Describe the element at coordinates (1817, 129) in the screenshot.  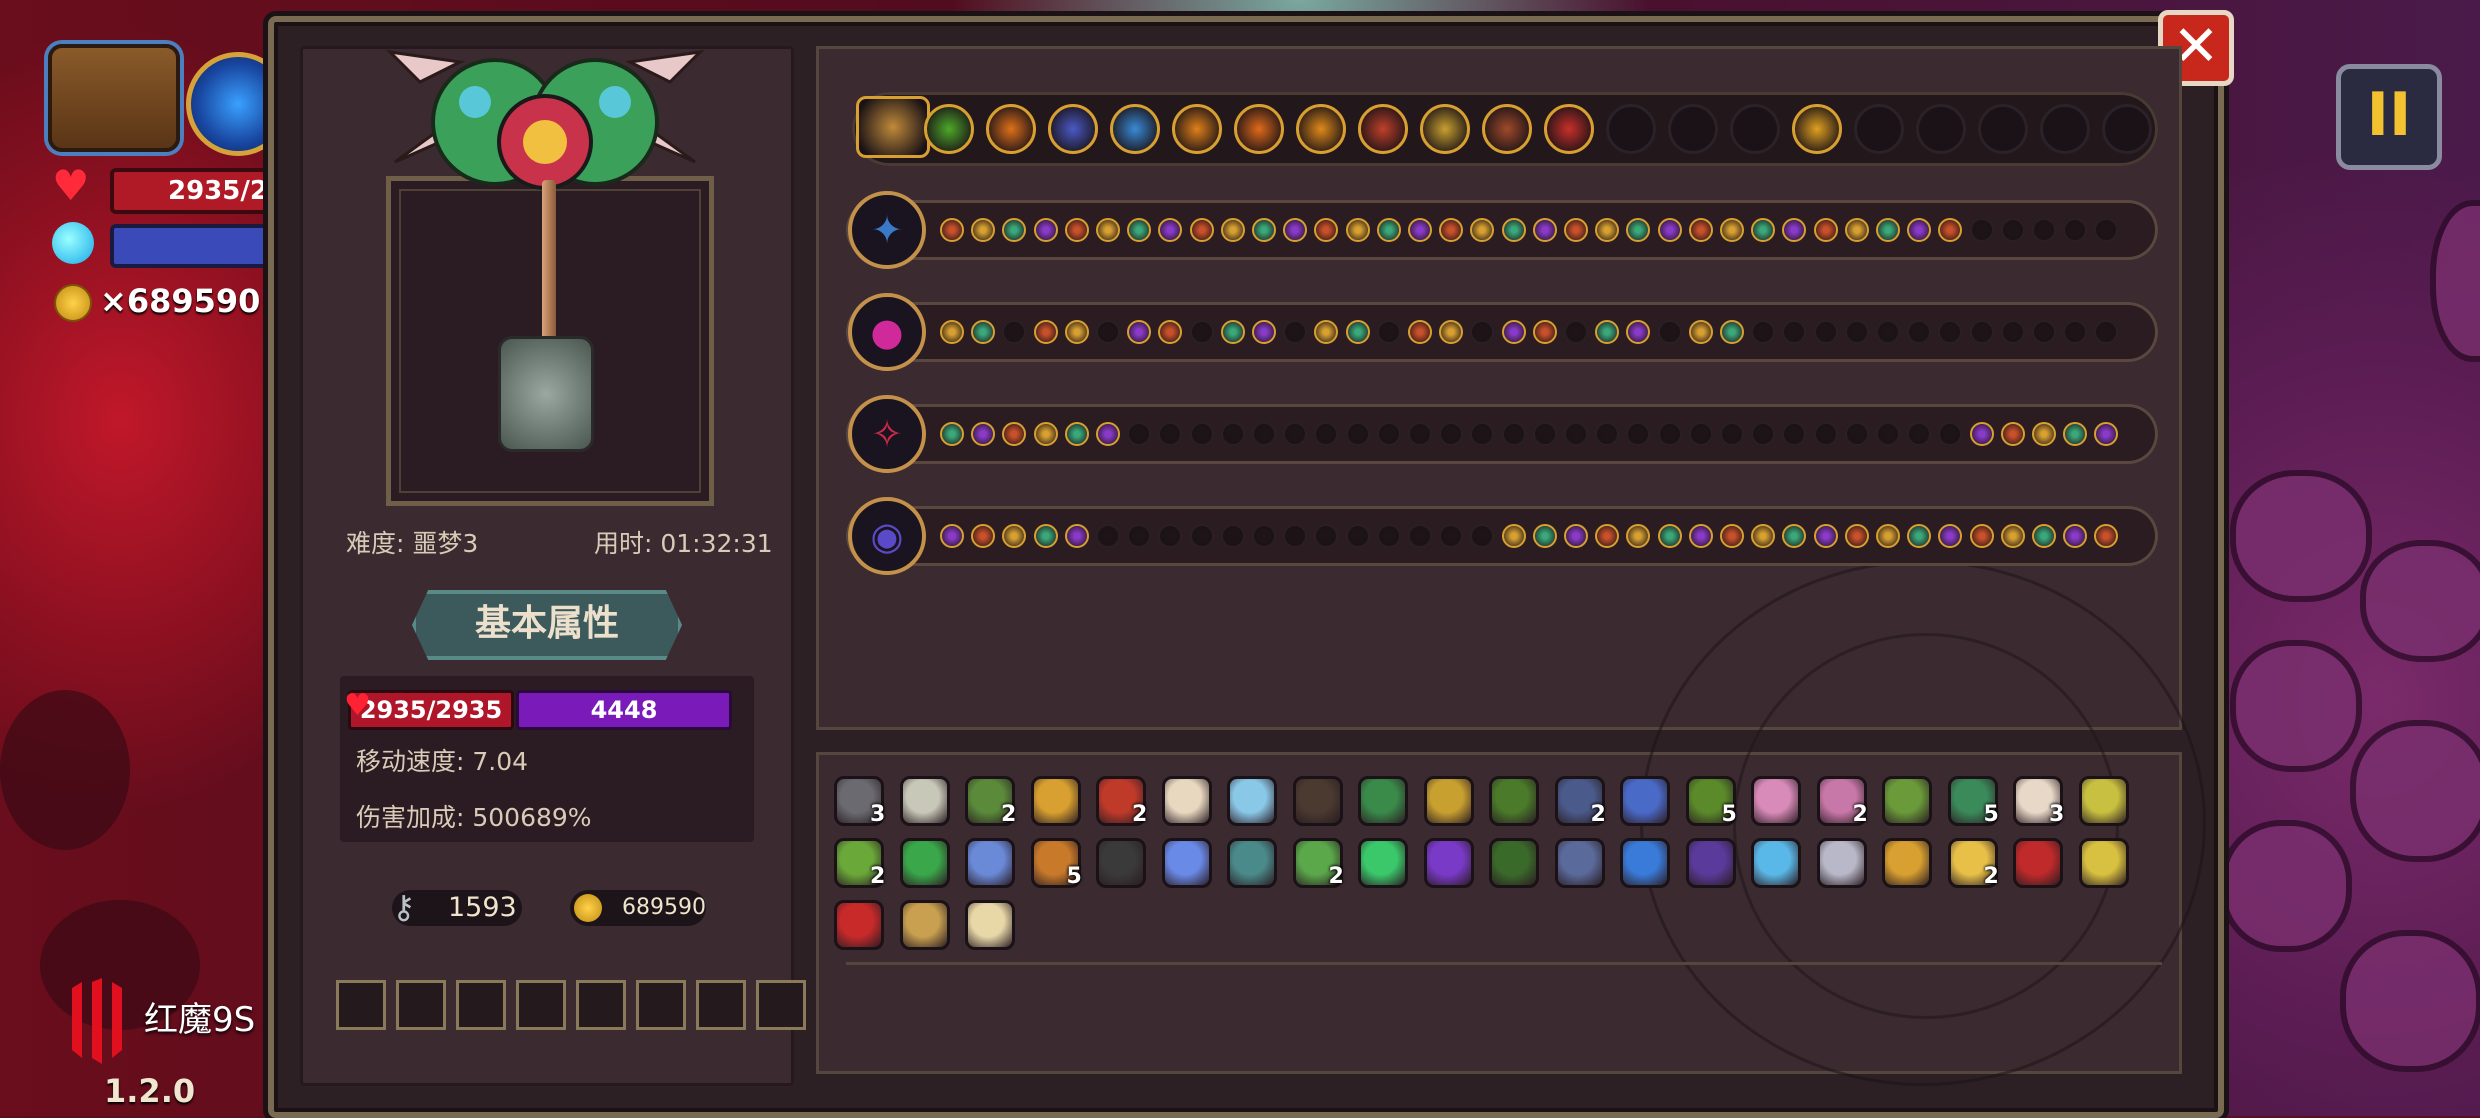
I see `lightning-icon` at that location.